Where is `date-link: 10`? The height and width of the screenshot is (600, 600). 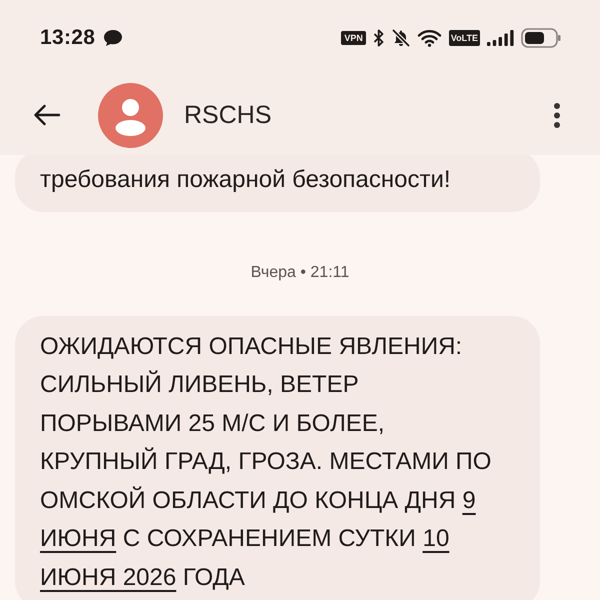
date-link: 10 is located at coordinates (436, 538).